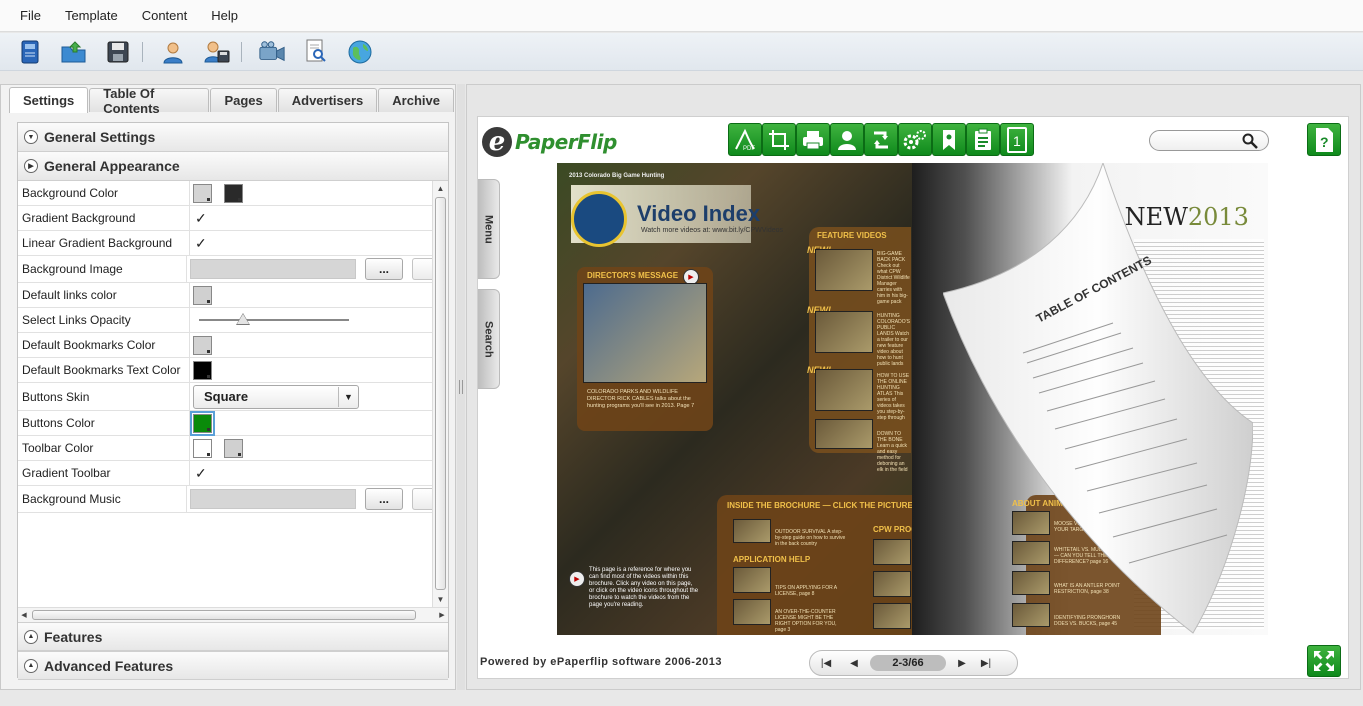  I want to click on page-number-field: 2-3/66, so click(908, 663).